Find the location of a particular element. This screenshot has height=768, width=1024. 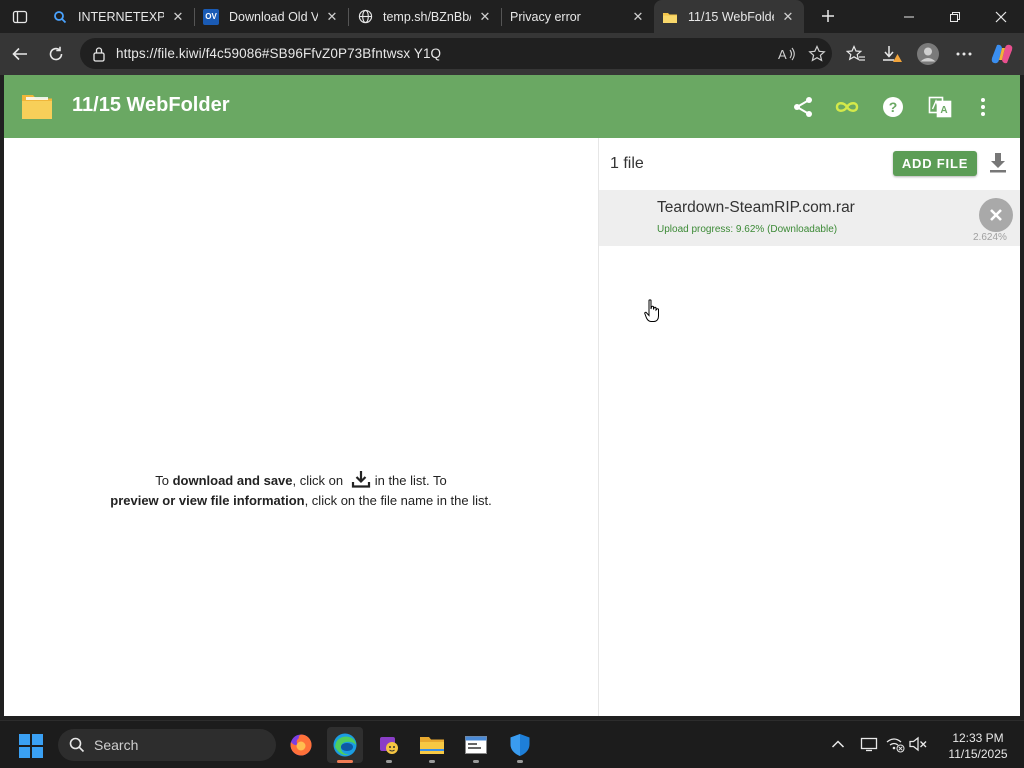

upload-progress-status: Upload progress: 9.62% (Downloadable) is located at coordinates (747, 229).